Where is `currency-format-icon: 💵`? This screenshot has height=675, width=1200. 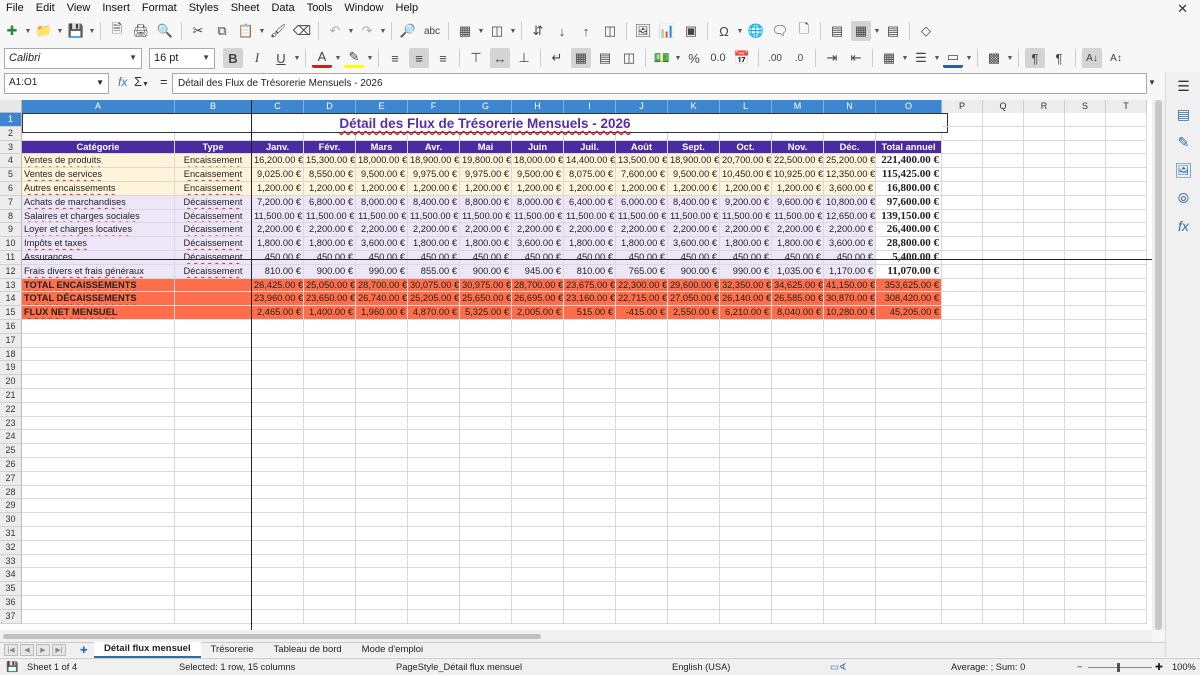
currency-format-icon: 💵 is located at coordinates (662, 58).